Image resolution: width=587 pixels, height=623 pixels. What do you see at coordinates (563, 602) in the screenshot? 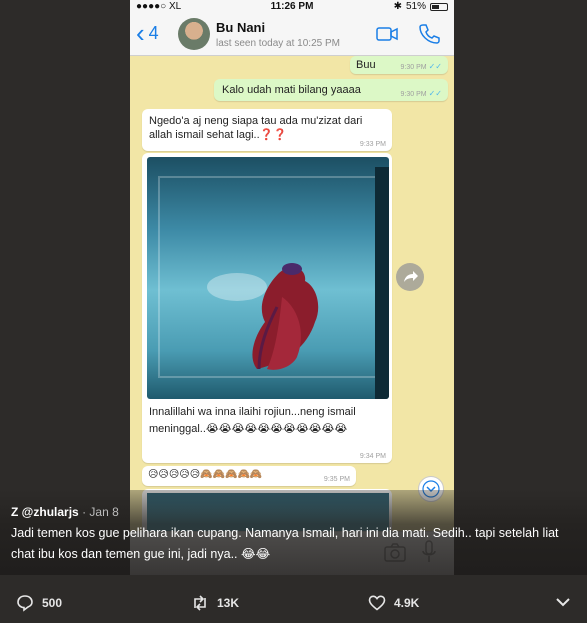
I see `caret-down-icon` at bounding box center [563, 602].